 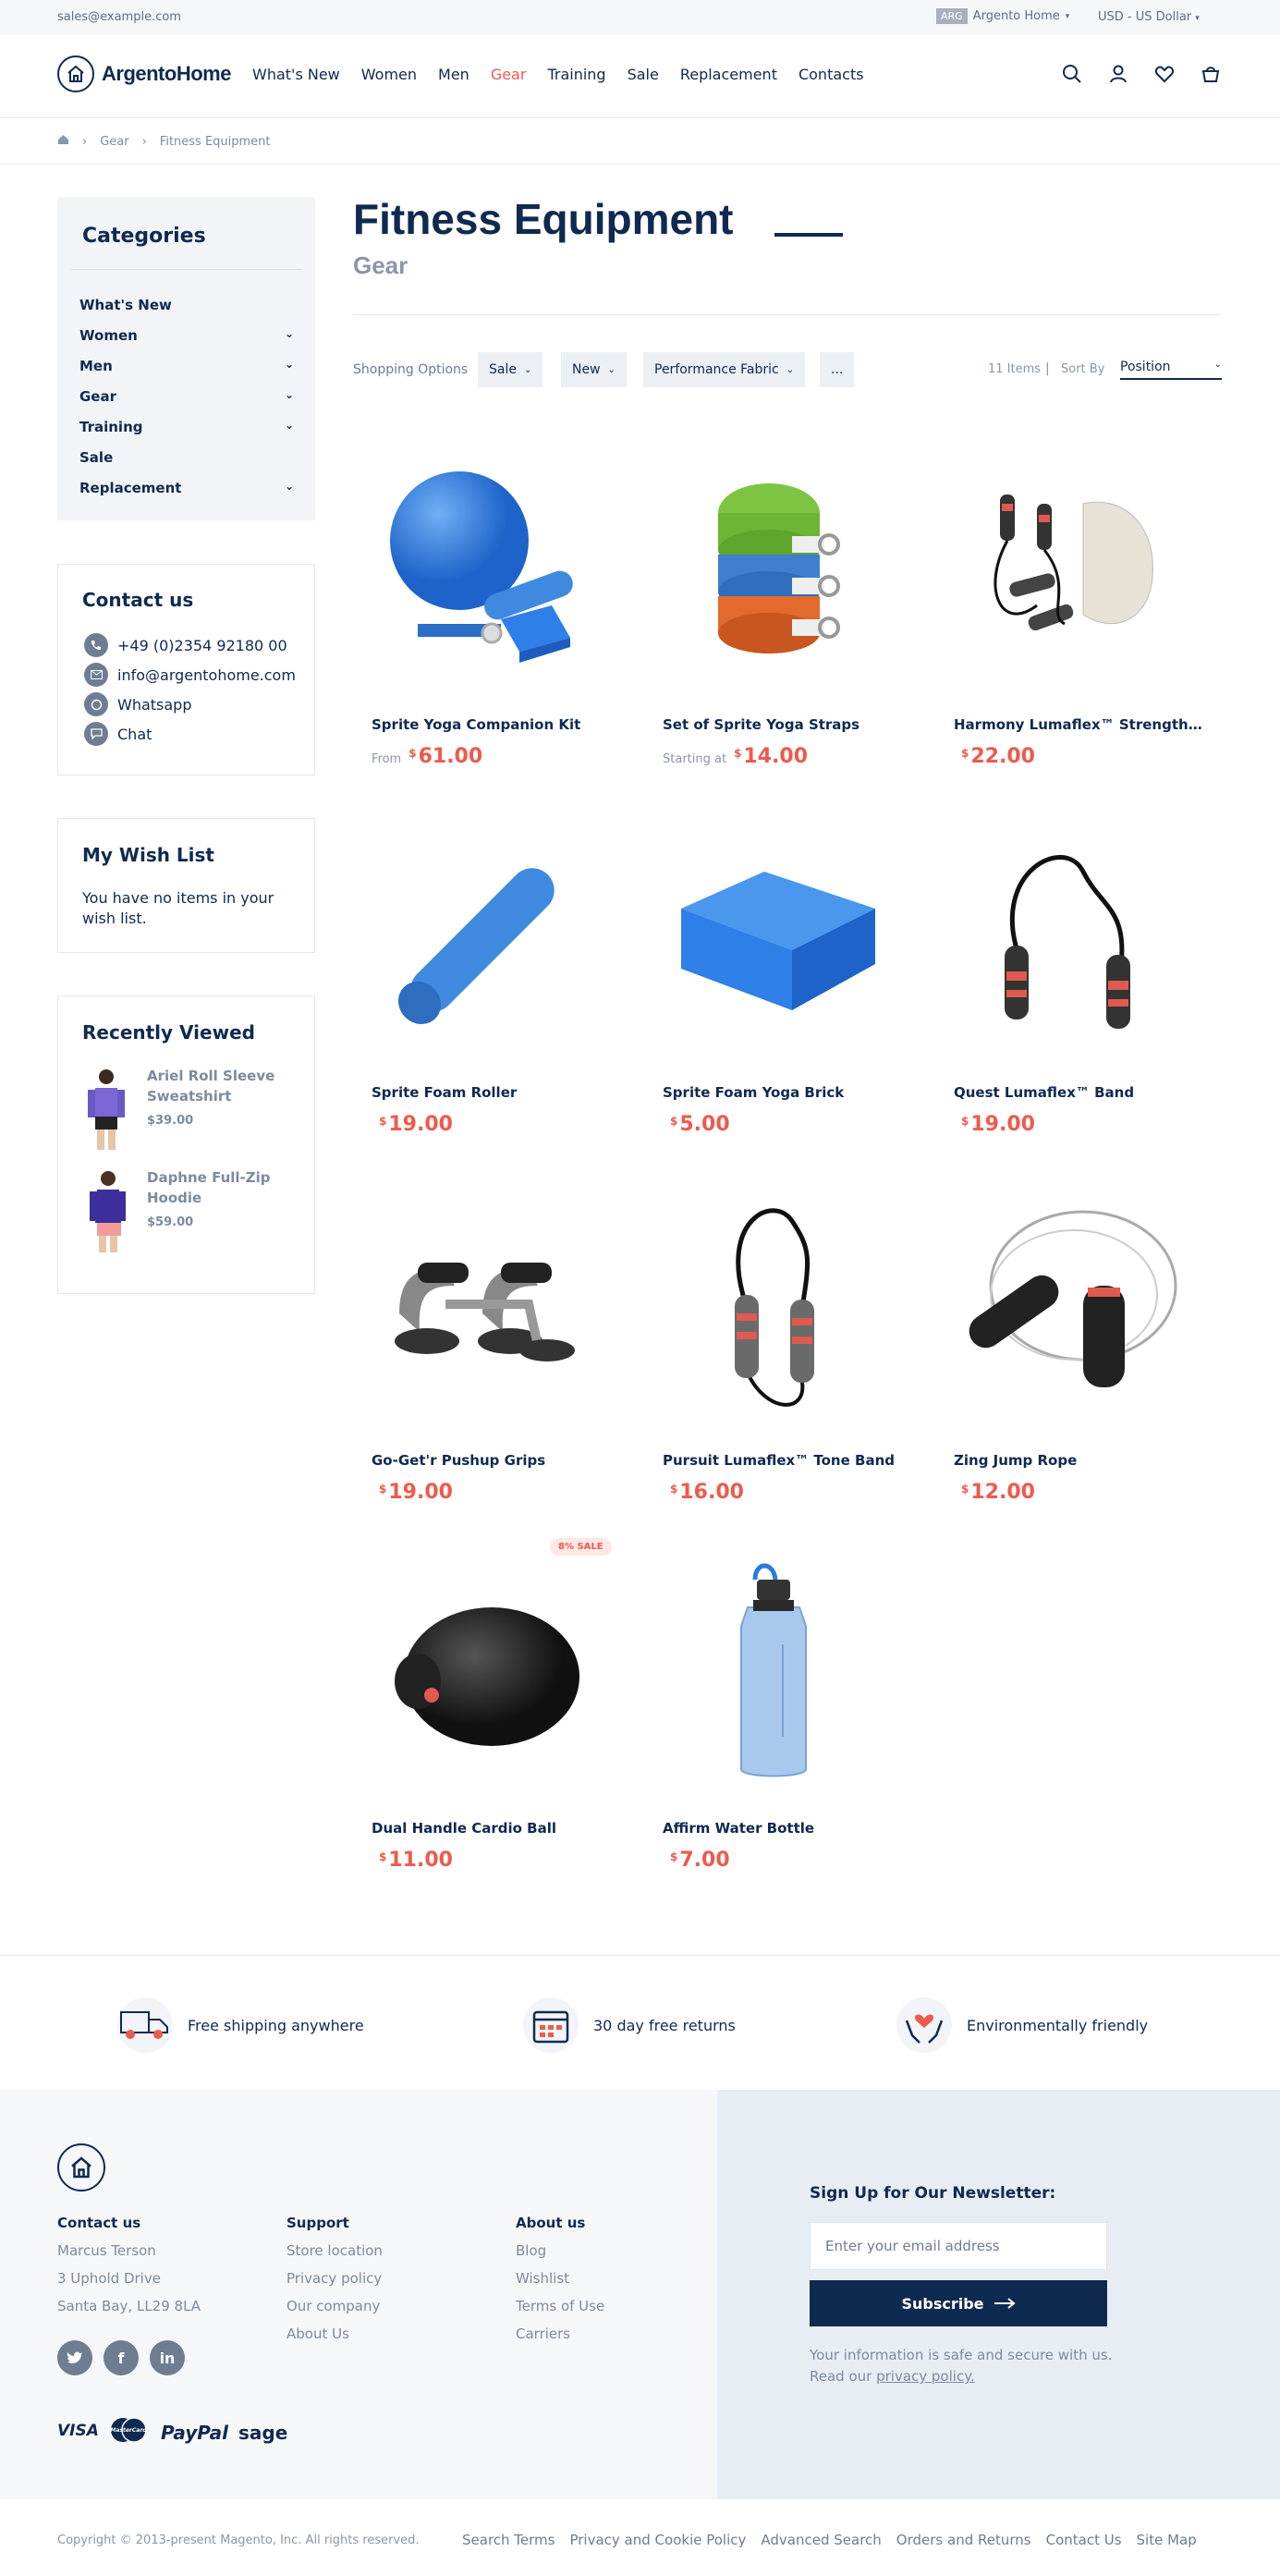 I want to click on product-image-cardio-ball, so click(x=482, y=1672).